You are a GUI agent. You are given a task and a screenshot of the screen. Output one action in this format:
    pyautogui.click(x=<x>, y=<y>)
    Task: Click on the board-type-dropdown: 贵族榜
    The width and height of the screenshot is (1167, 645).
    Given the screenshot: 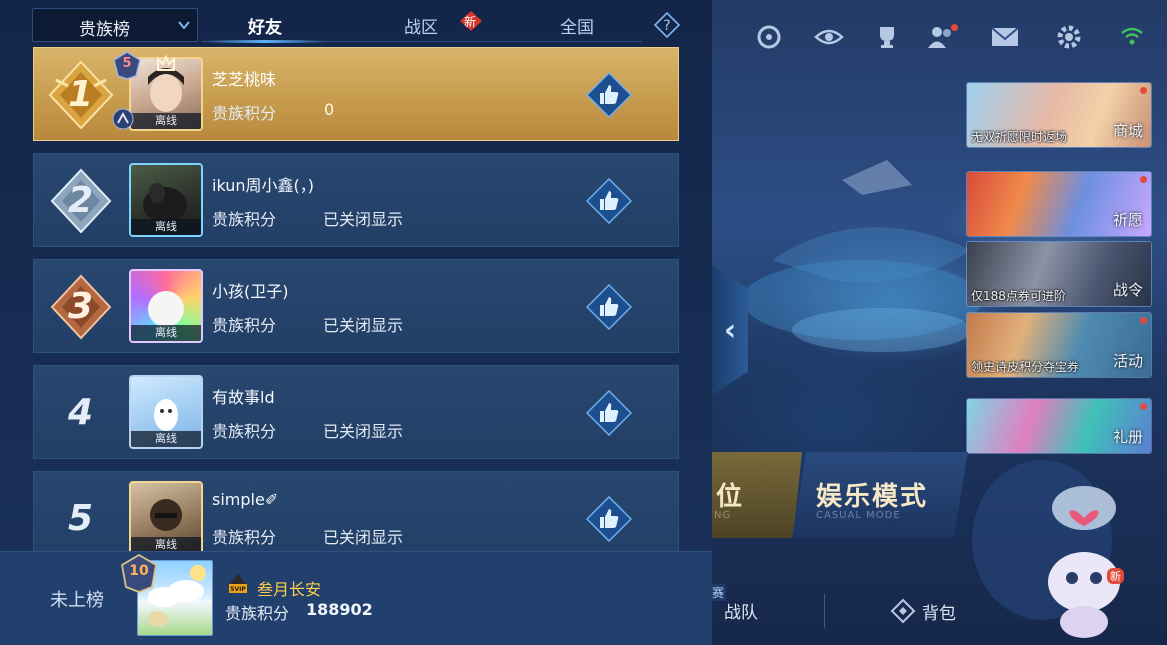 What is the action you would take?
    pyautogui.click(x=115, y=25)
    